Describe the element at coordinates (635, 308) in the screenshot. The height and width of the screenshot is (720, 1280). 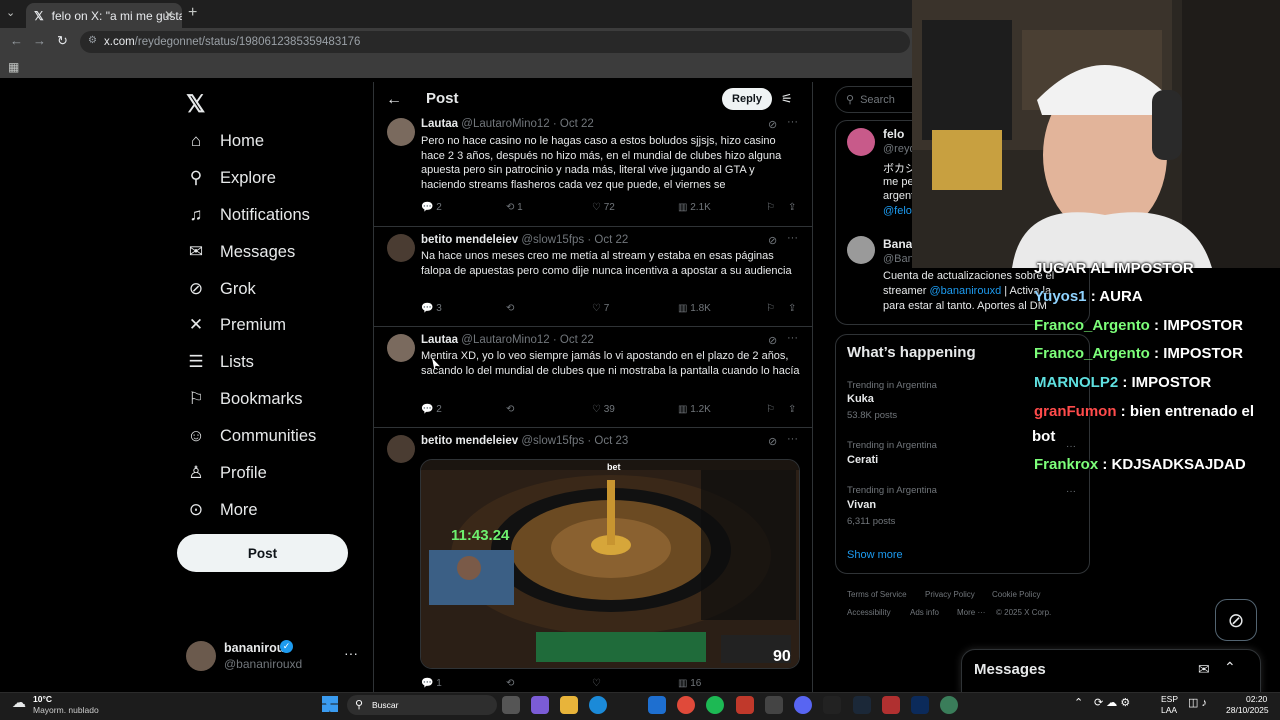
I see `like-count: ♡ 7` at that location.